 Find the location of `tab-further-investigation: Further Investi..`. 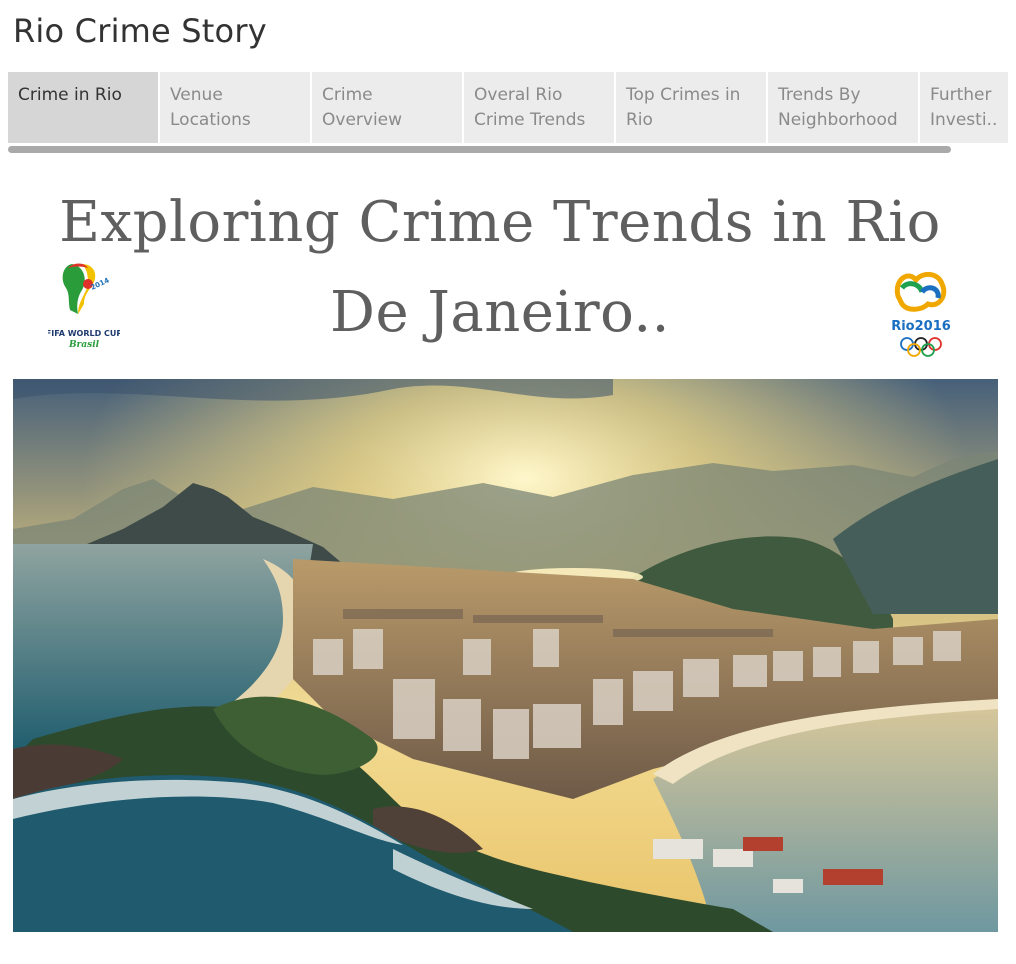

tab-further-investigation: Further Investi.. is located at coordinates (964, 107).